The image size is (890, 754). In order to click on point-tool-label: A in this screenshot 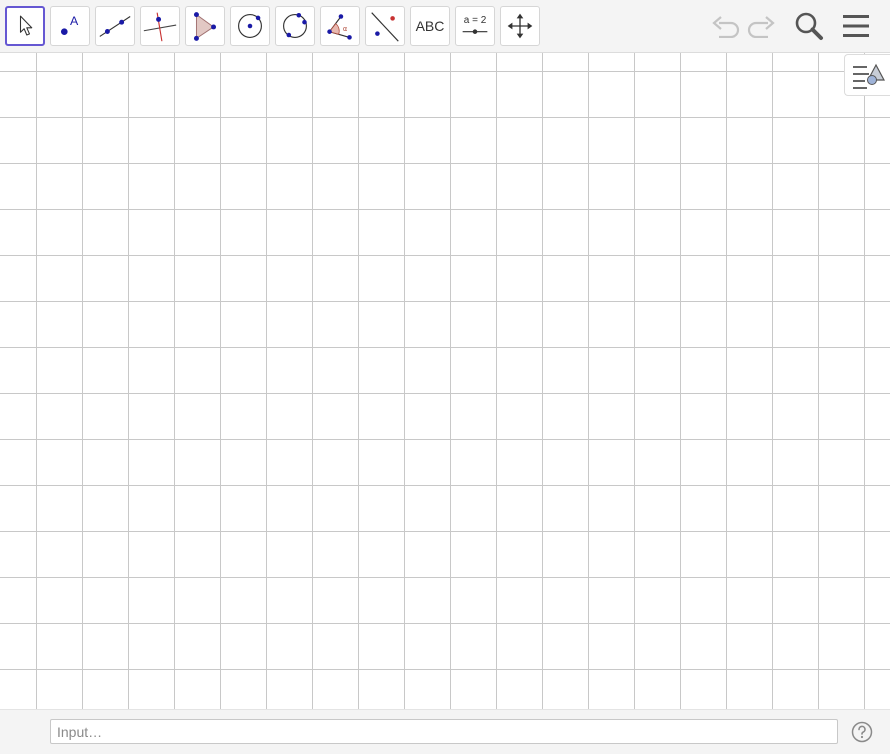, I will do `click(74, 21)`.